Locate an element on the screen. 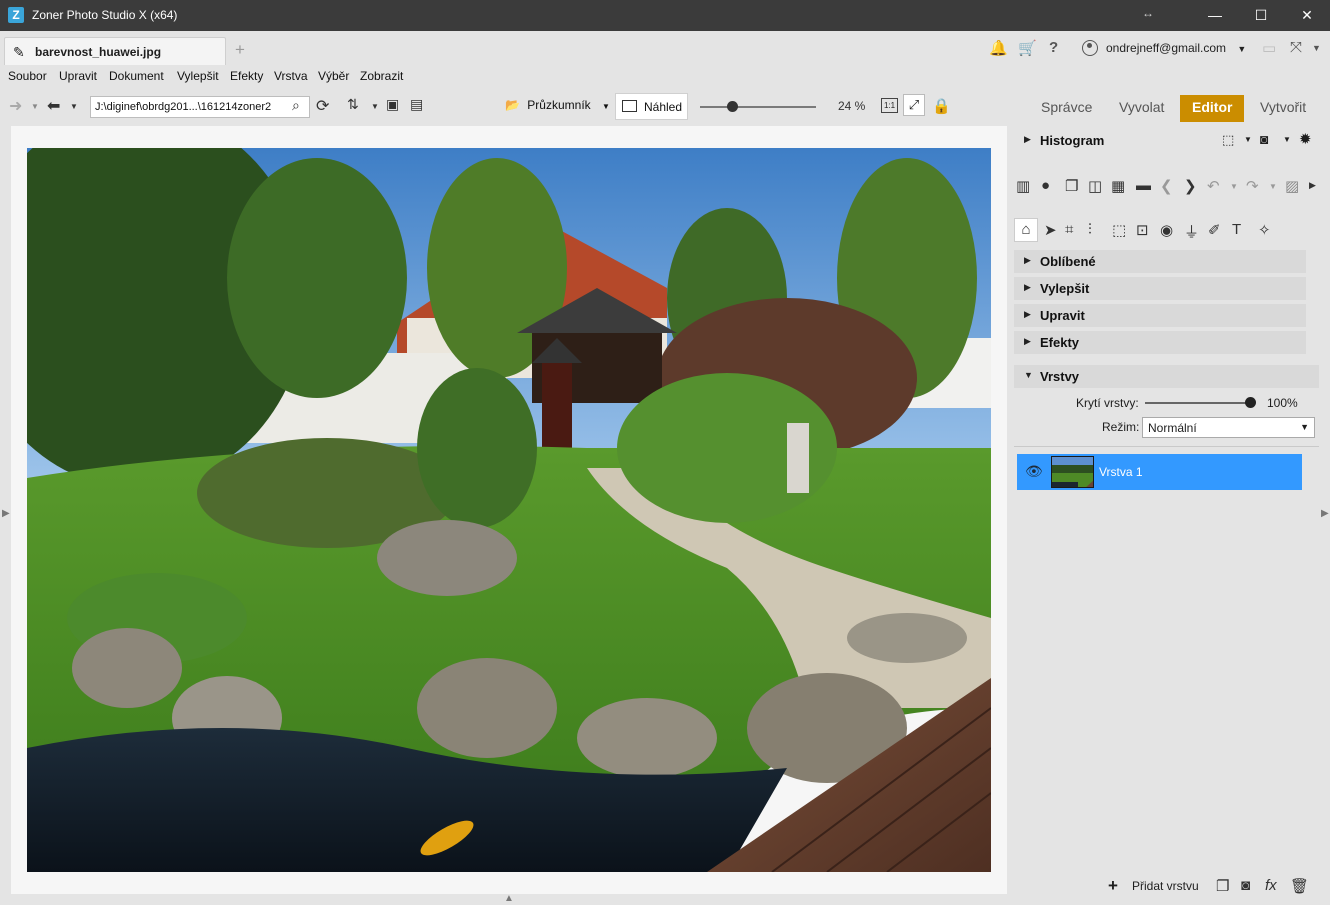 This screenshot has height=905, width=1330. redo-icon: ↷ is located at coordinates (1252, 186).